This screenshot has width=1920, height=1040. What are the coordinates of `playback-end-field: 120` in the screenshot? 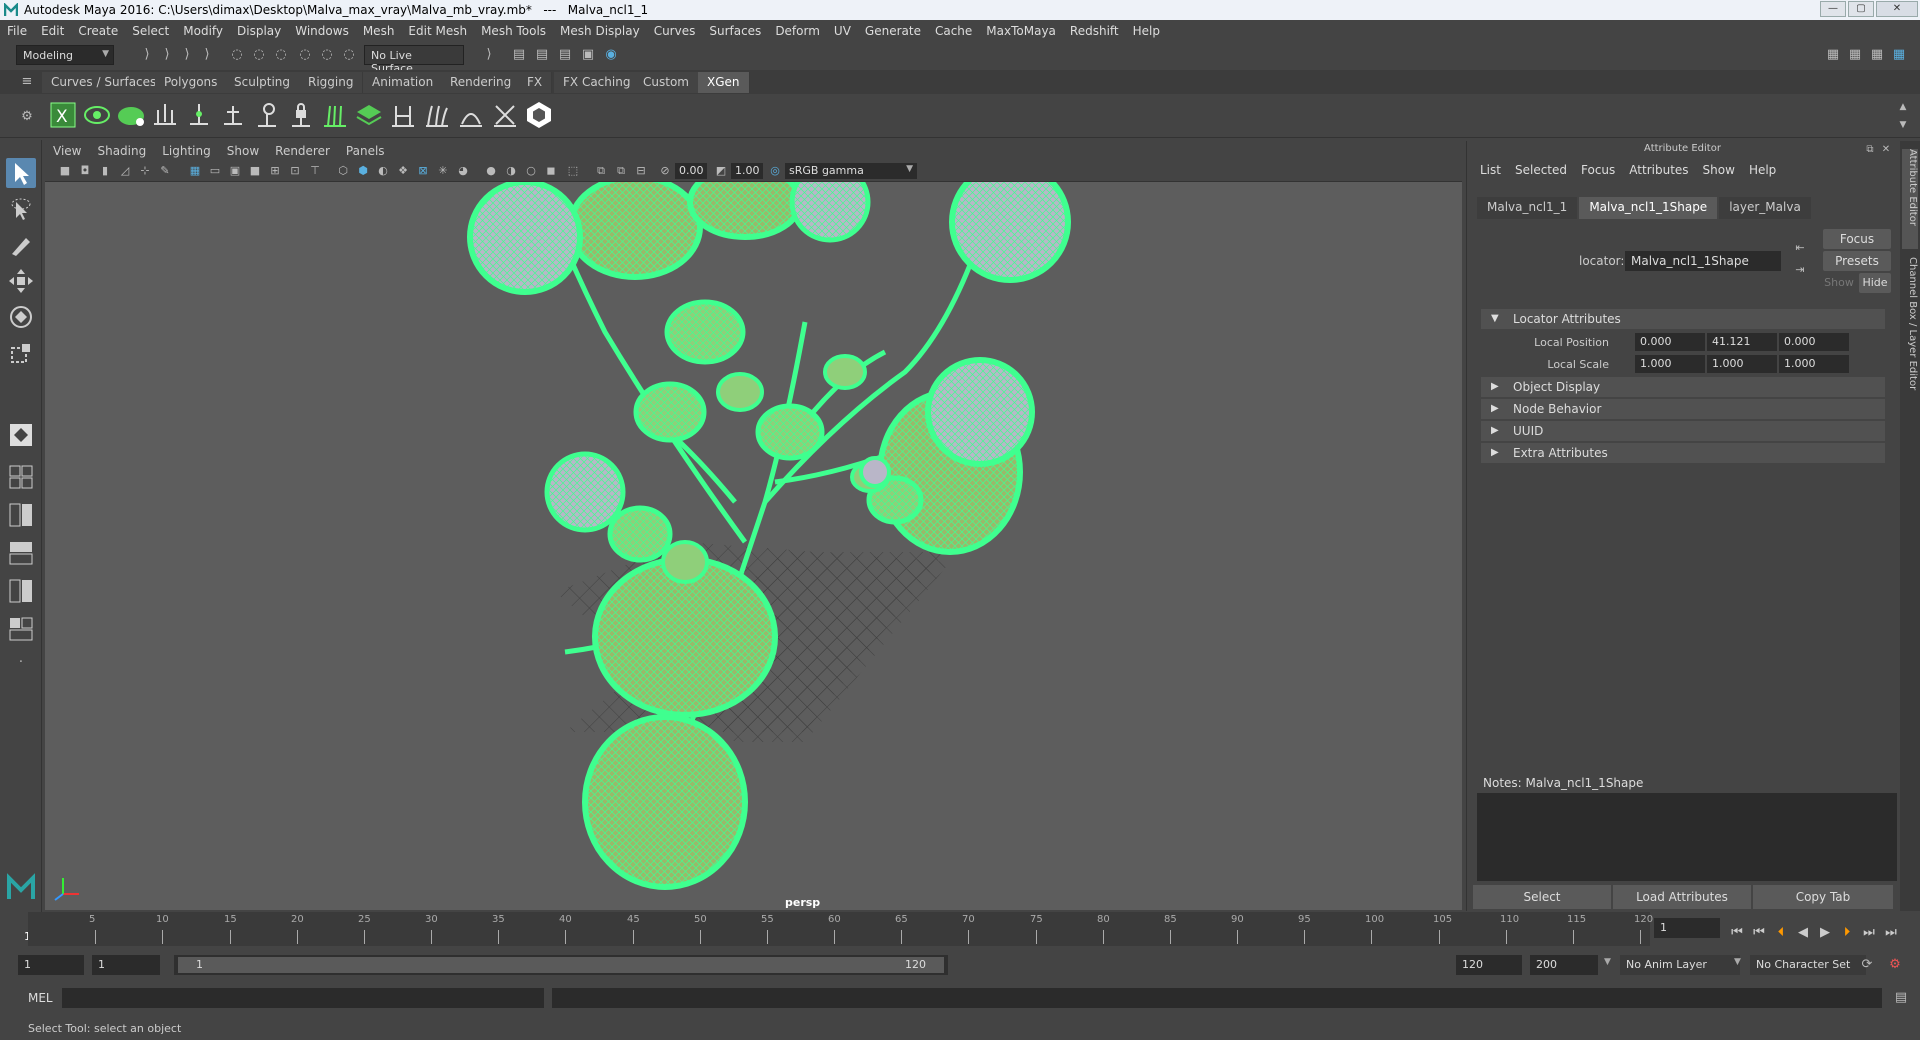 It's located at (1489, 965).